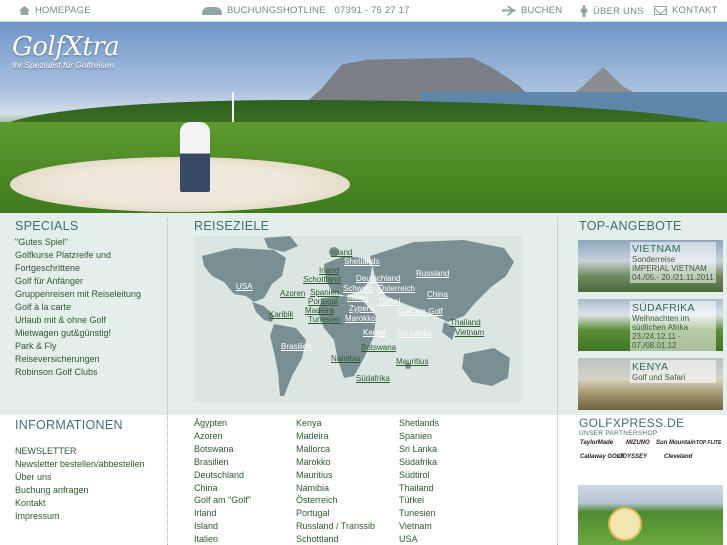 This screenshot has height=545, width=727. I want to click on destination-link: Türkei, so click(419, 500).